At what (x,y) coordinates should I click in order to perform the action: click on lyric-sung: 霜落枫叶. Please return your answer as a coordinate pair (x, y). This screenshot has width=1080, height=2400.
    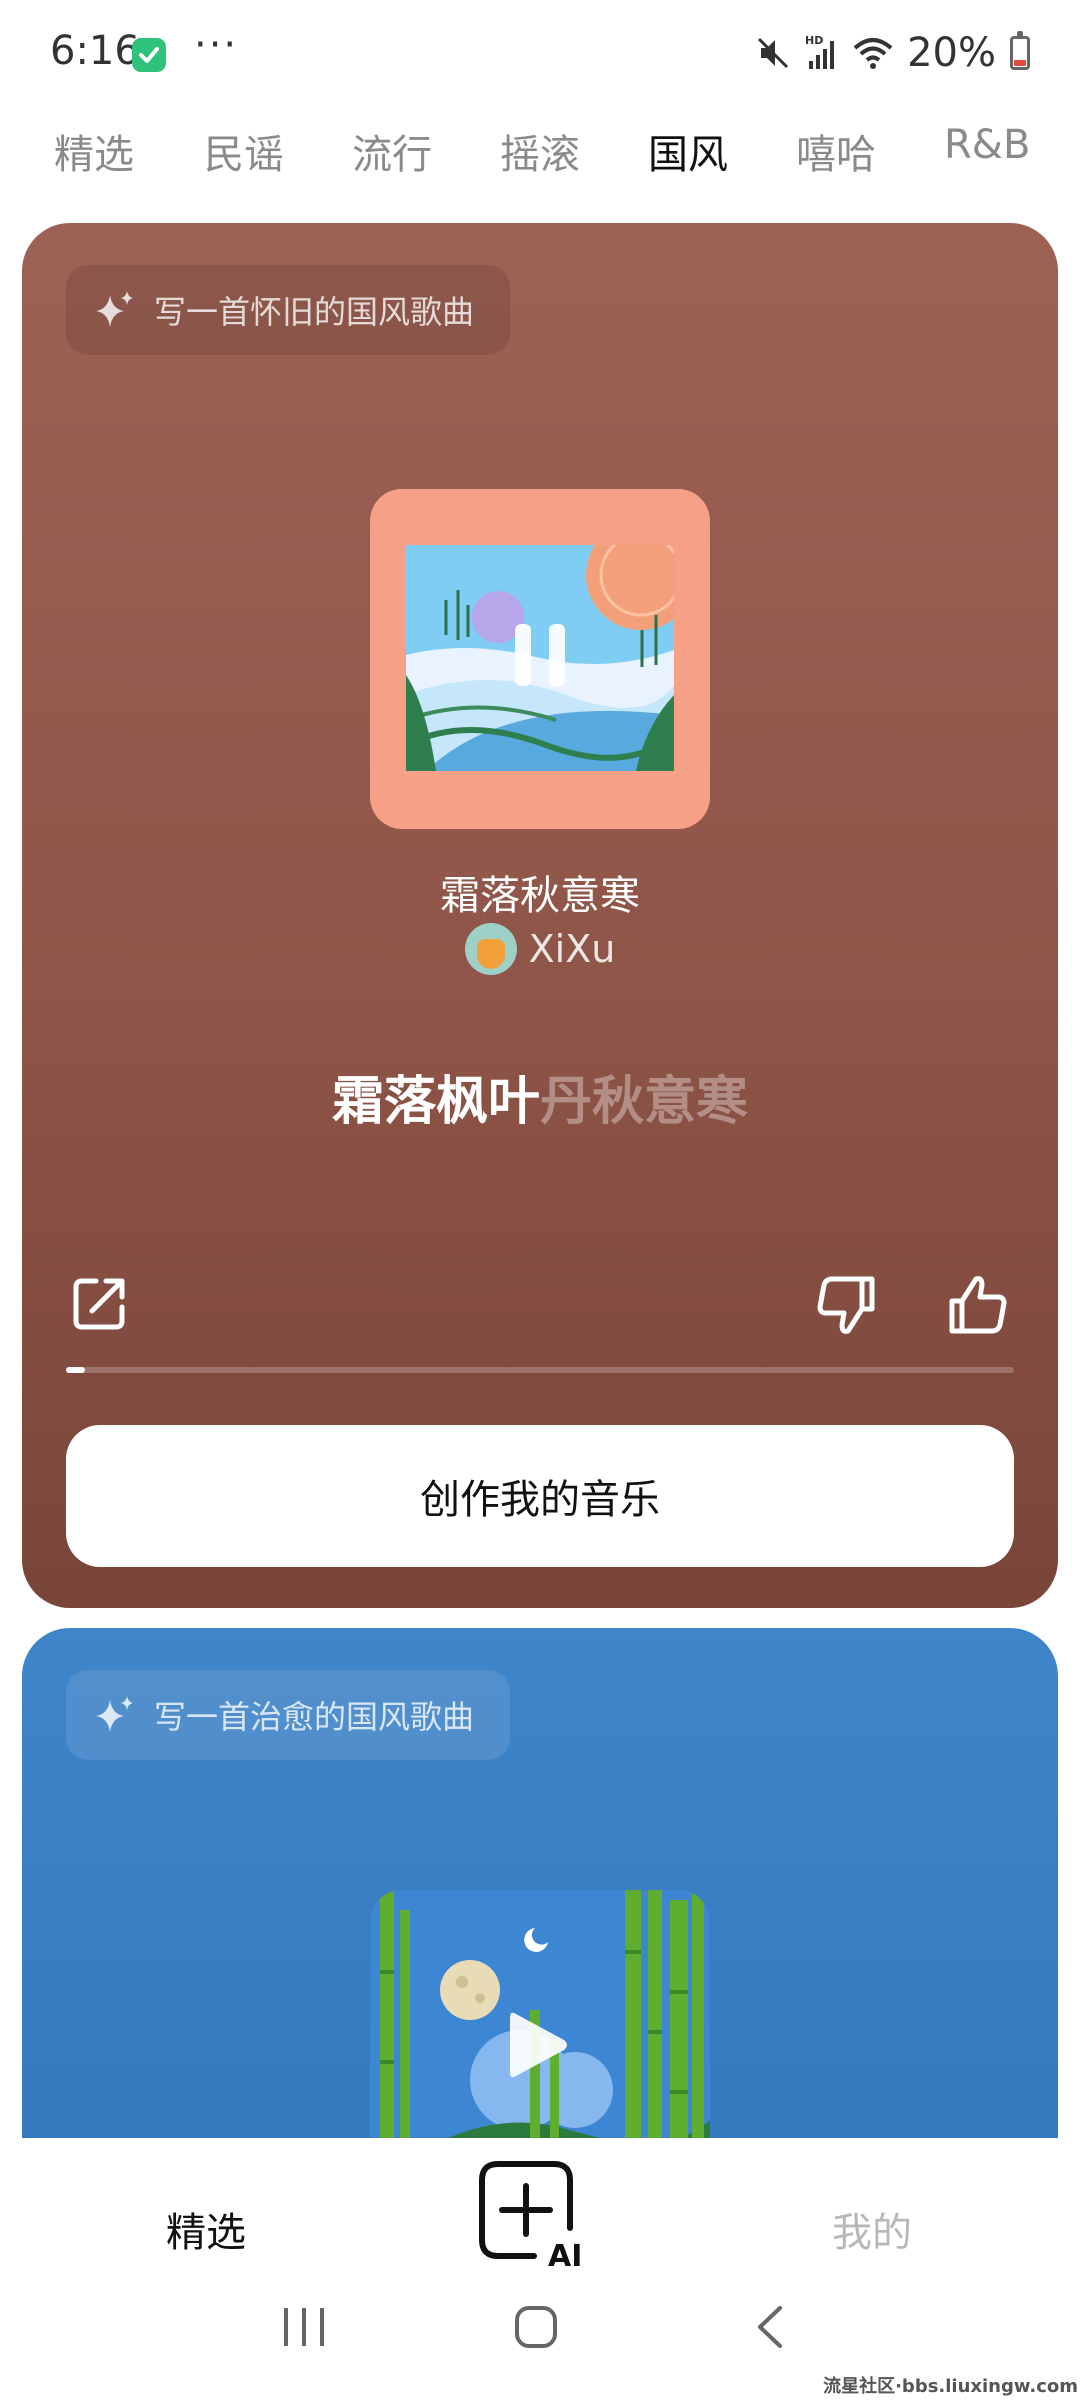
    Looking at the image, I should click on (435, 1102).